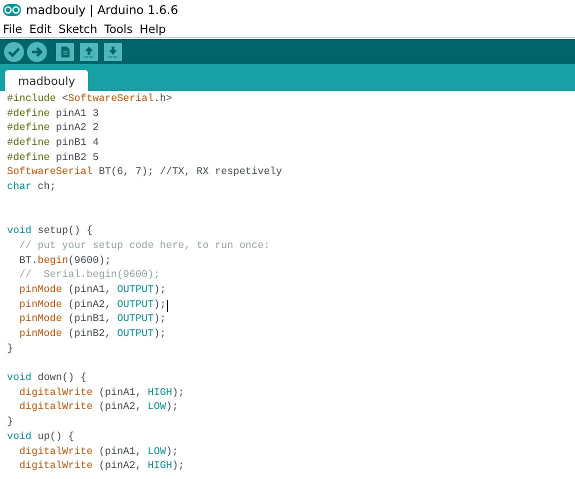 This screenshot has width=575, height=479. What do you see at coordinates (64, 261) in the screenshot?
I see `code-line: BT.begin(9600);` at bounding box center [64, 261].